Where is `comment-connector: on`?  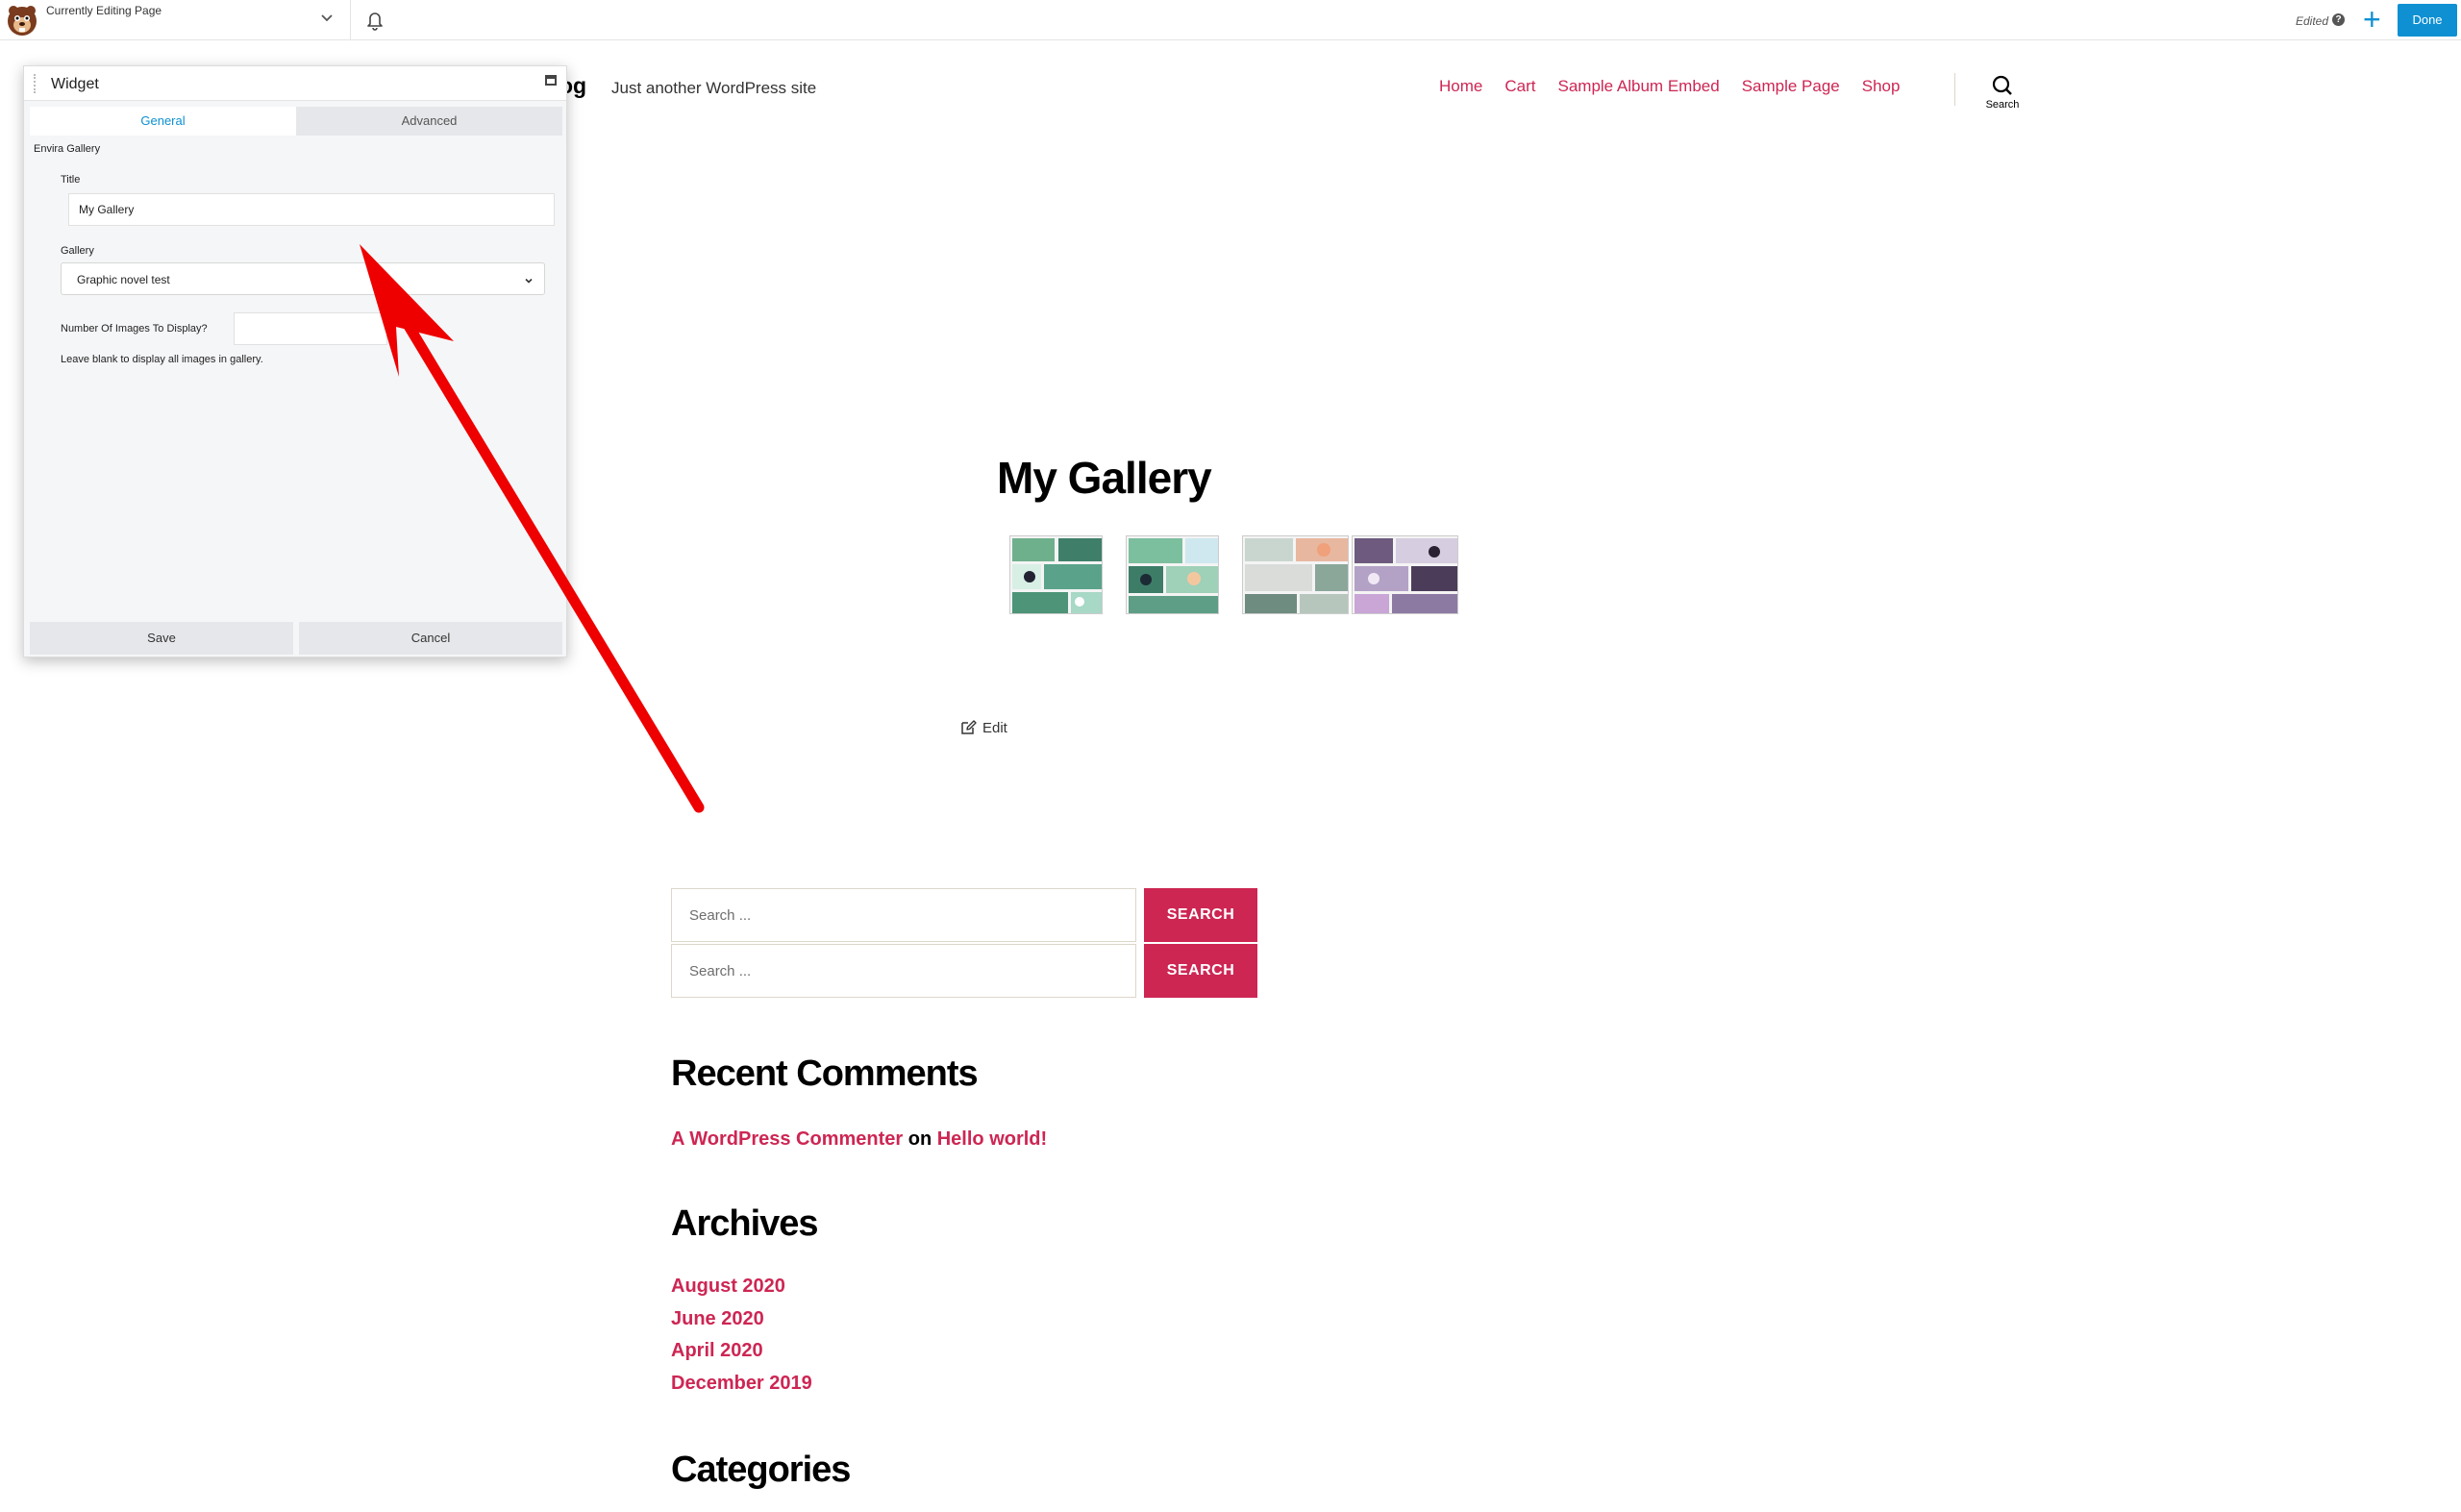 comment-connector: on is located at coordinates (920, 1139).